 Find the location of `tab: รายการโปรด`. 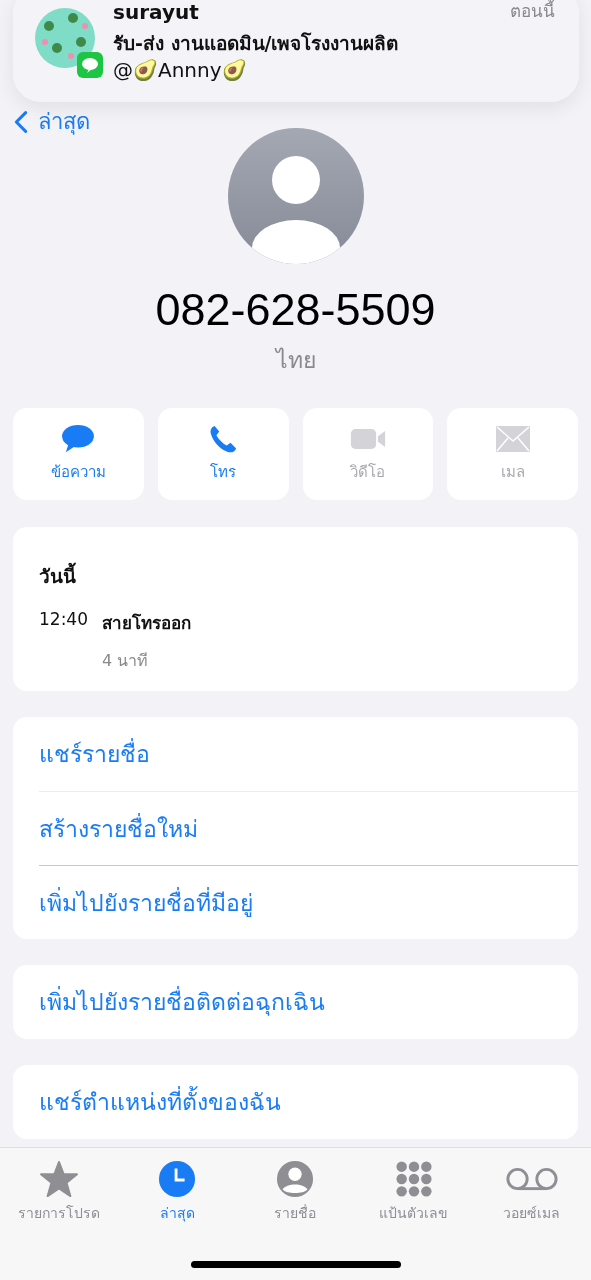

tab: รายการโปรด is located at coordinates (59, 1192).